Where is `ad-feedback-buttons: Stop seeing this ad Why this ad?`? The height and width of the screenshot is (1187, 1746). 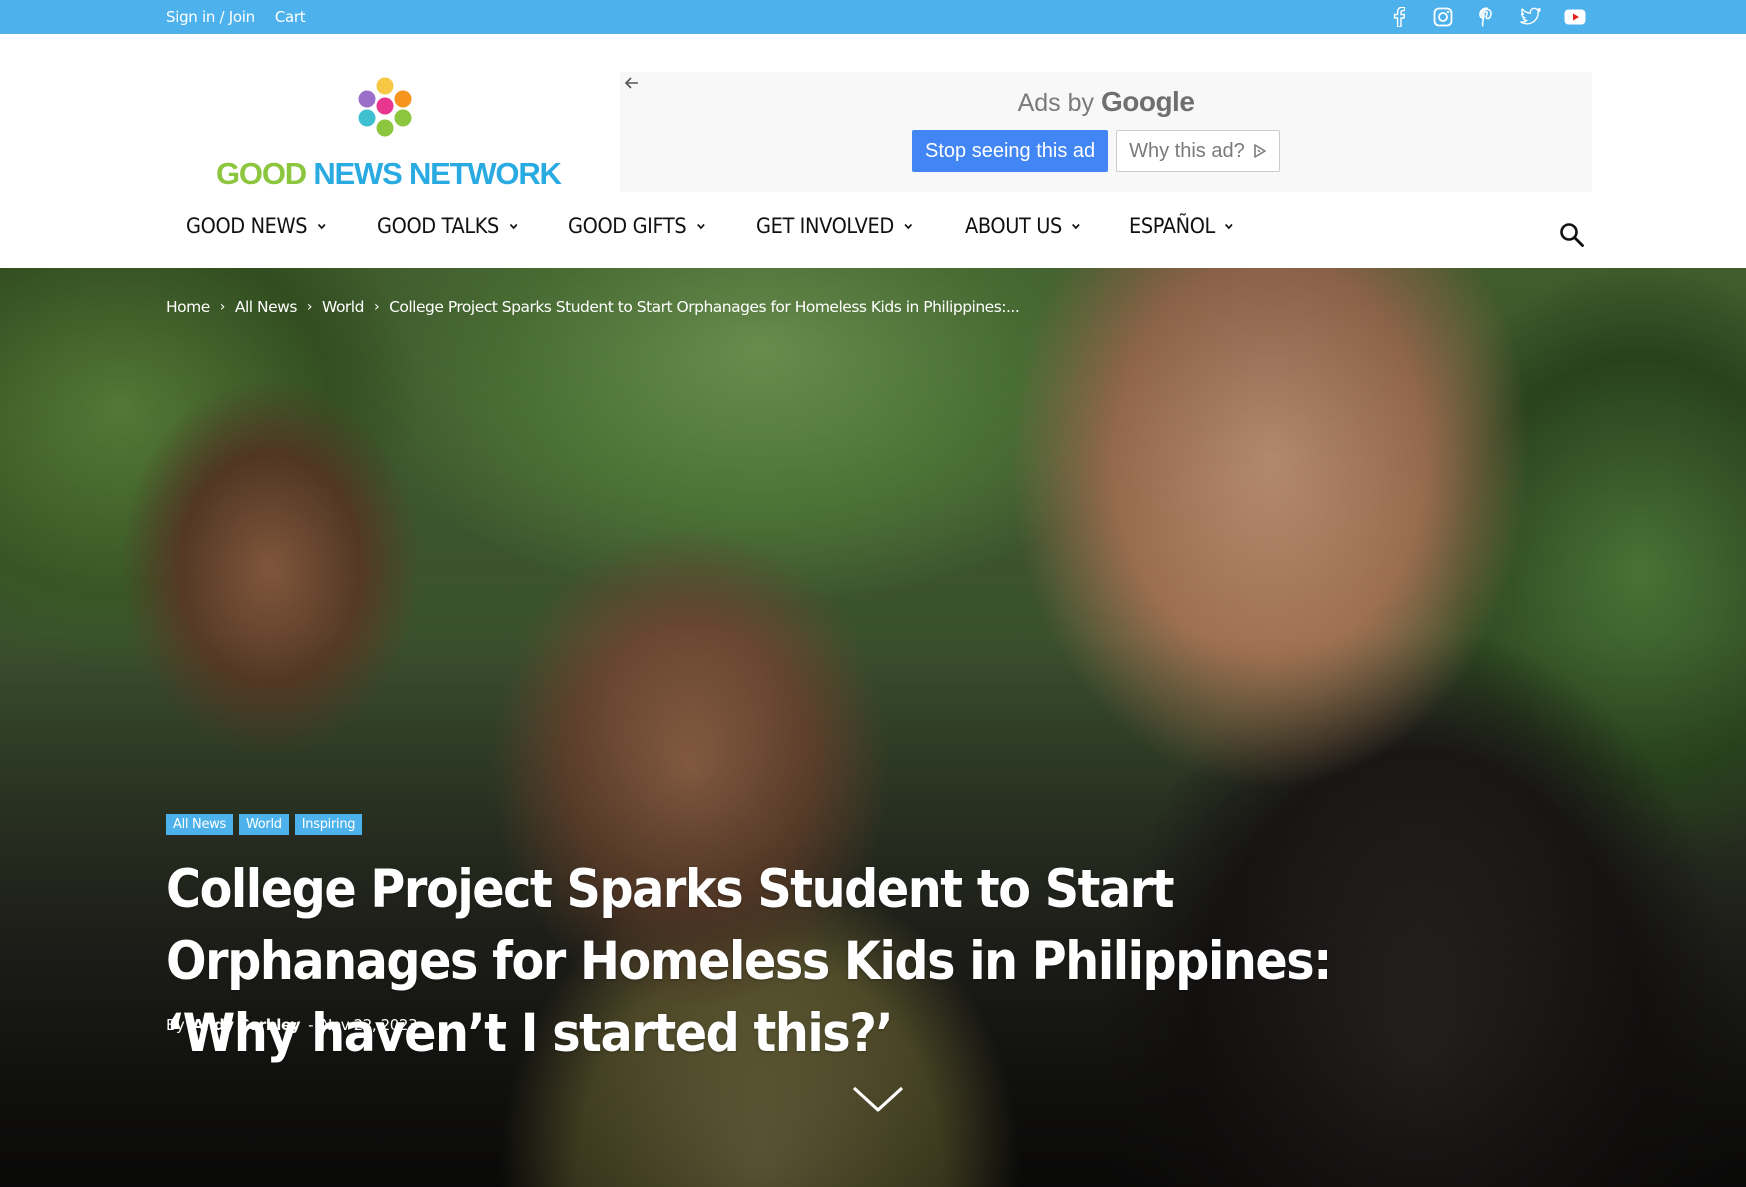 ad-feedback-buttons: Stop seeing this ad Why this ad? is located at coordinates (1096, 151).